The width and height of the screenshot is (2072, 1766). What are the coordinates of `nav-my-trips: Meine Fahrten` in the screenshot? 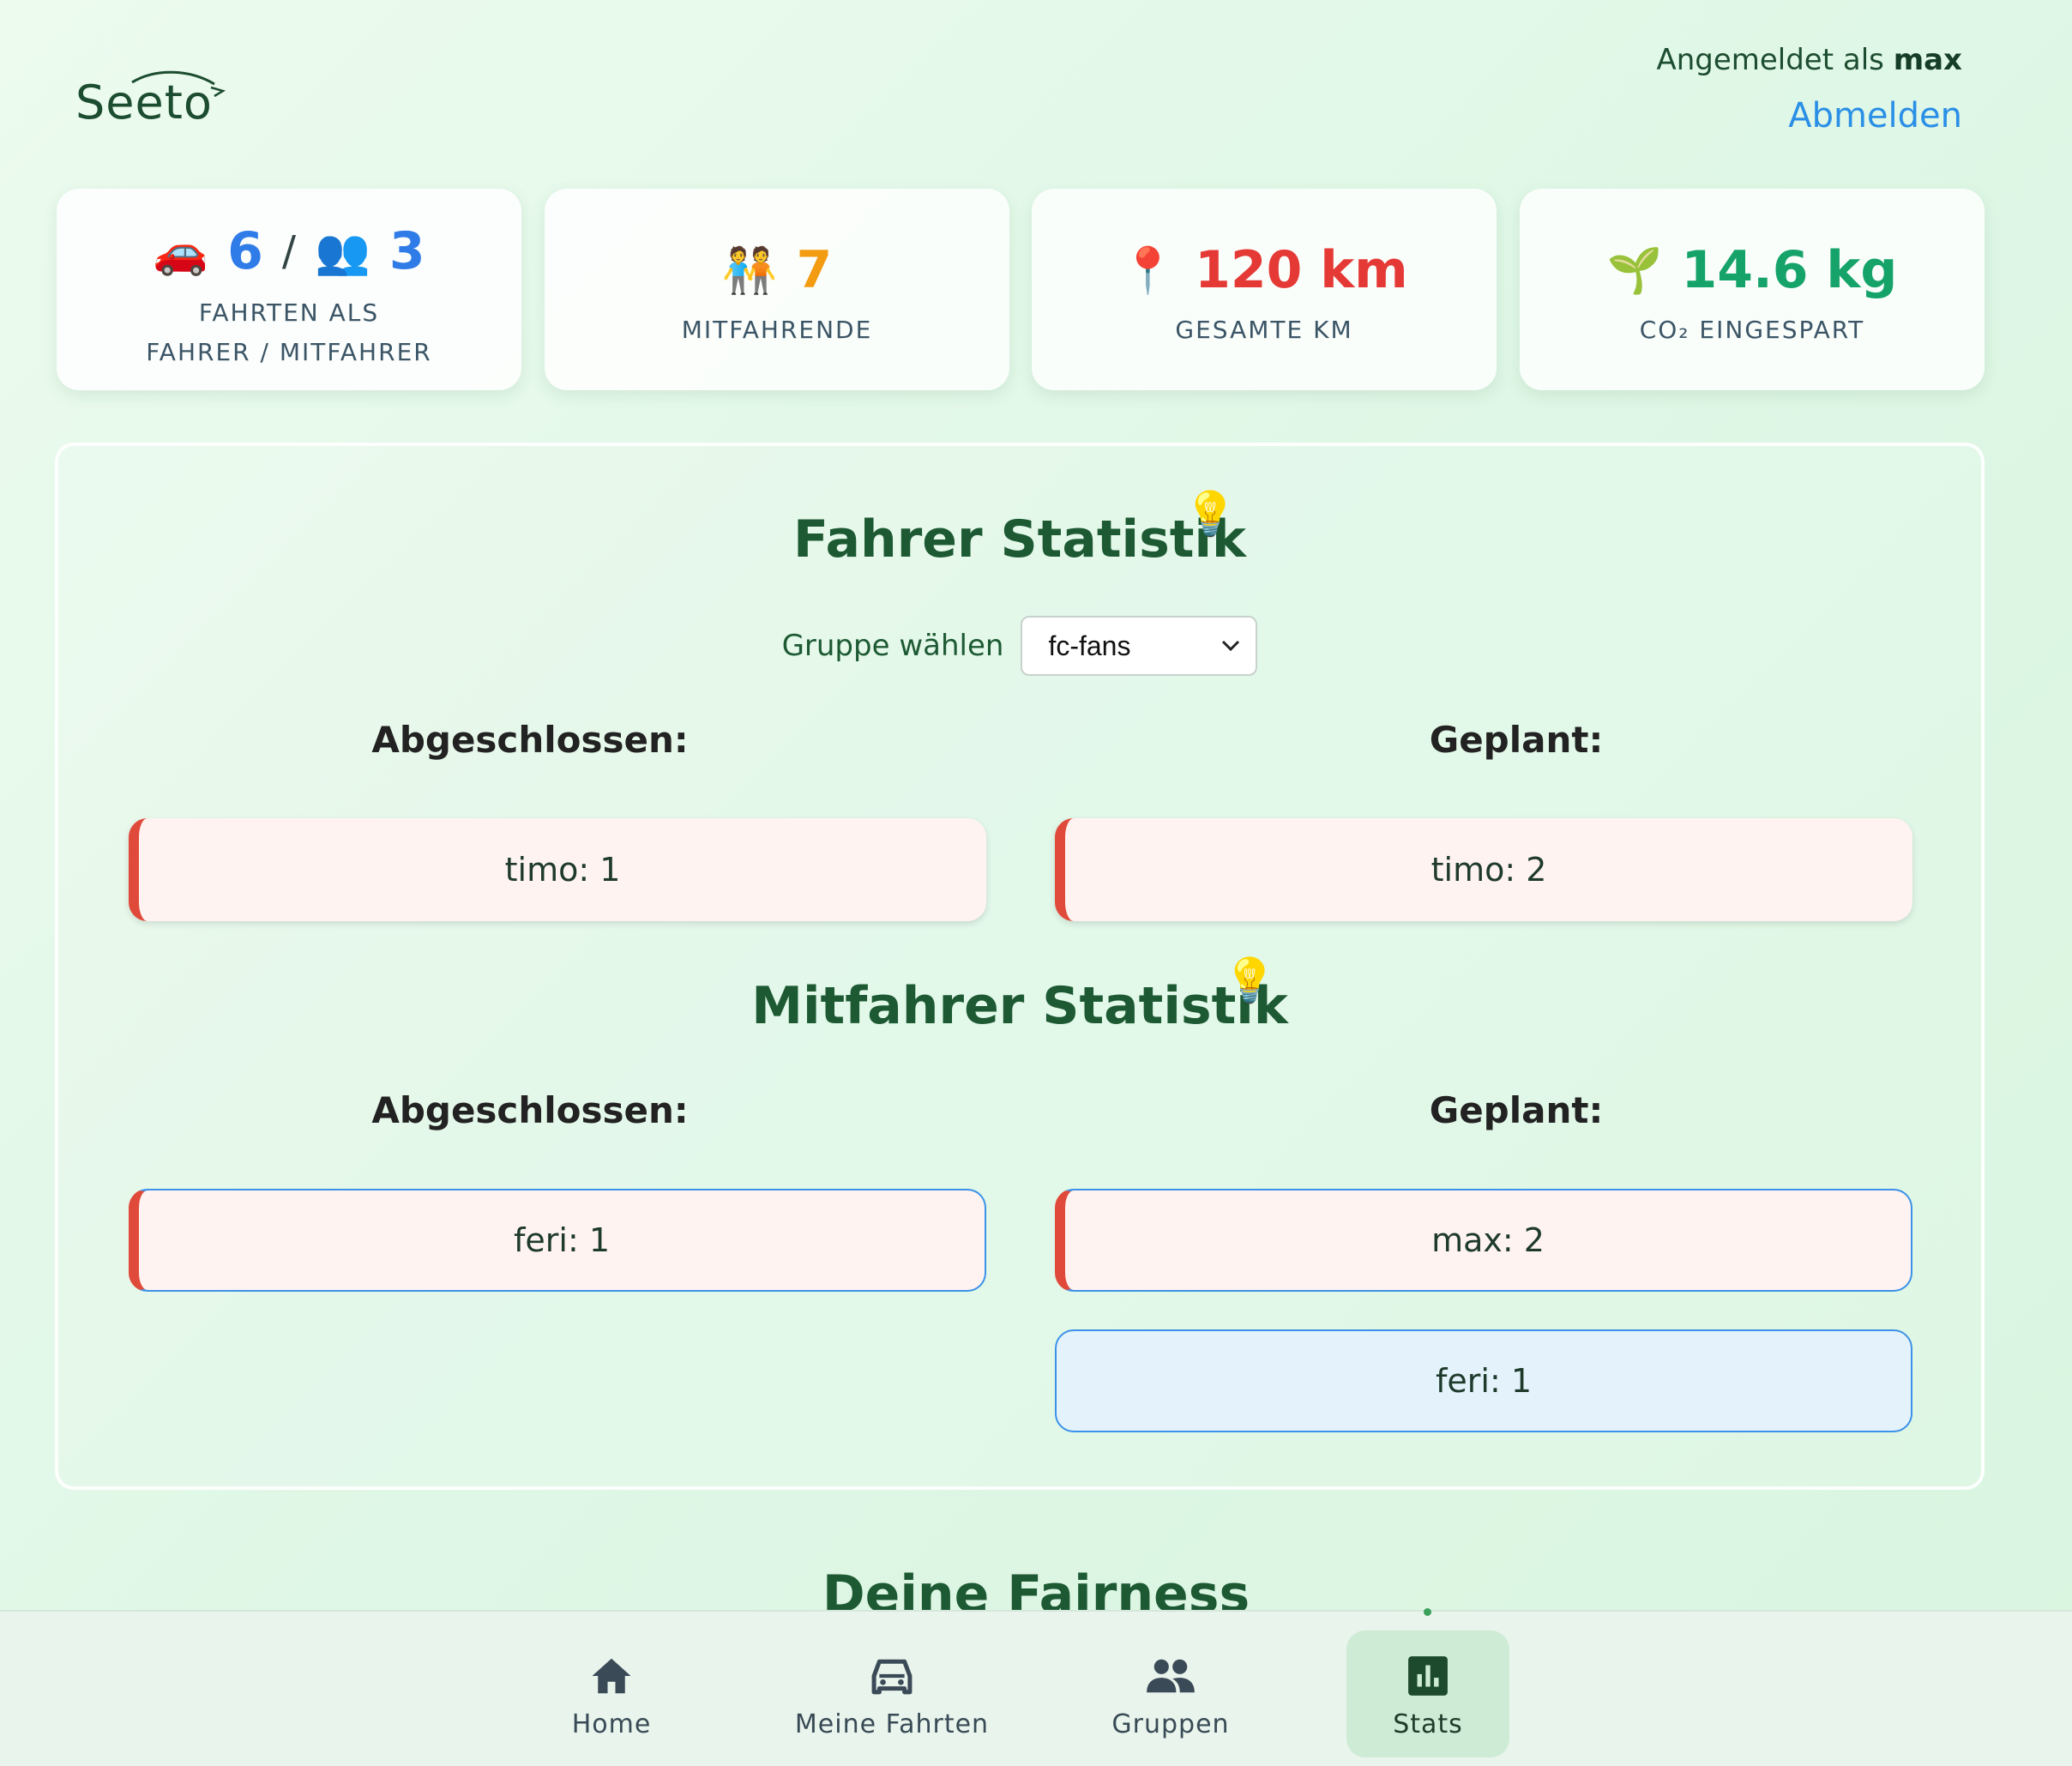 It's located at (892, 1693).